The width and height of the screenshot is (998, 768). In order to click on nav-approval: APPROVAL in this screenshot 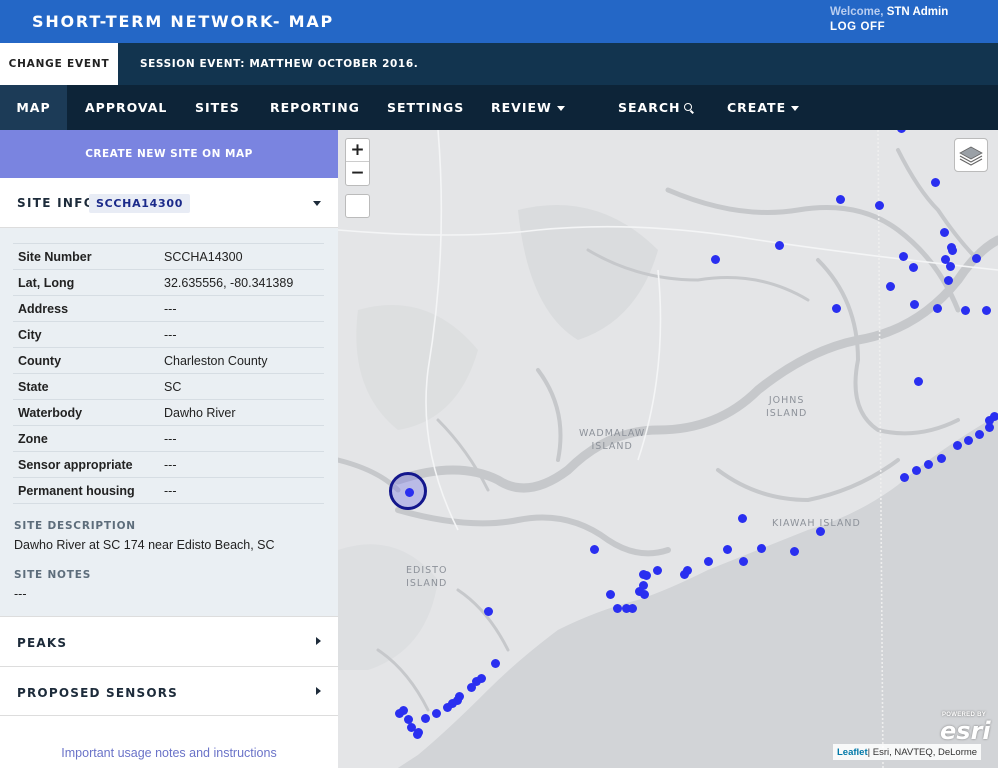, I will do `click(126, 107)`.